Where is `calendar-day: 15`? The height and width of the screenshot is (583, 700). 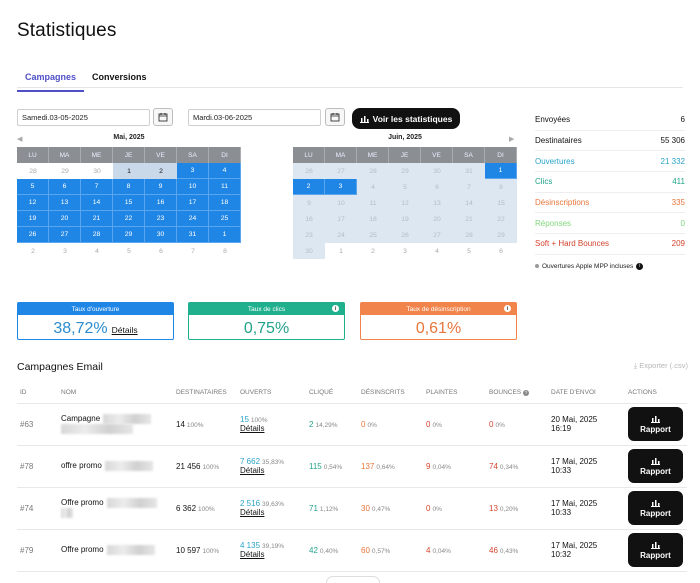 calendar-day: 15 is located at coordinates (501, 203).